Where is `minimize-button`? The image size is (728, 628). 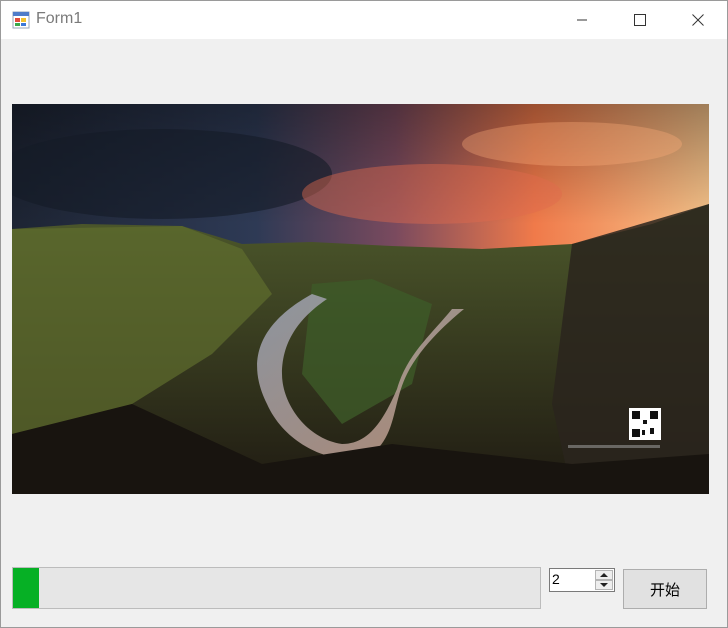 minimize-button is located at coordinates (582, 20).